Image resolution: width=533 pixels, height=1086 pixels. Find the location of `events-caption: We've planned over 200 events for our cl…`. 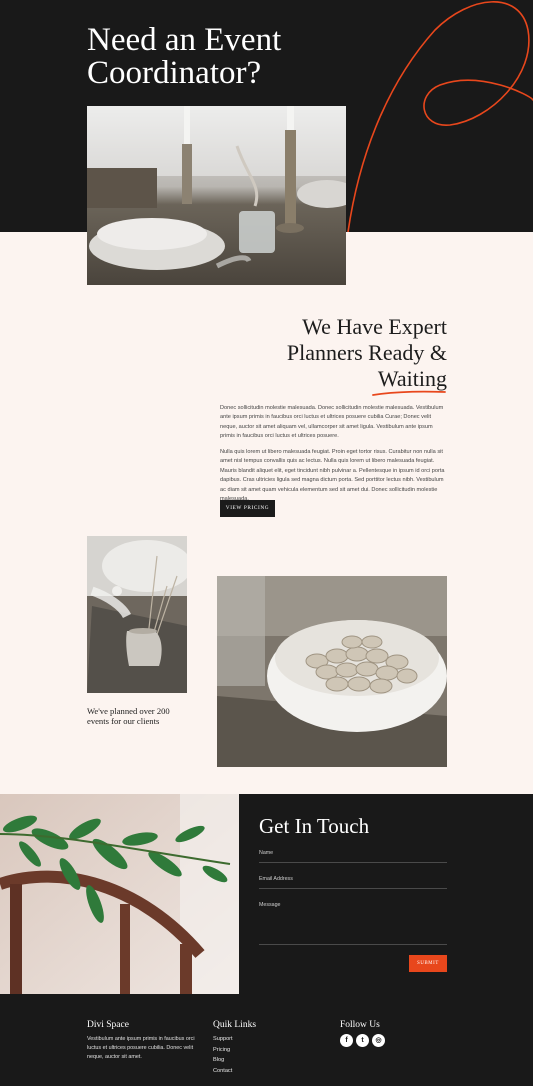

events-caption: We've planned over 200 events for our cl… is located at coordinates (142, 716).